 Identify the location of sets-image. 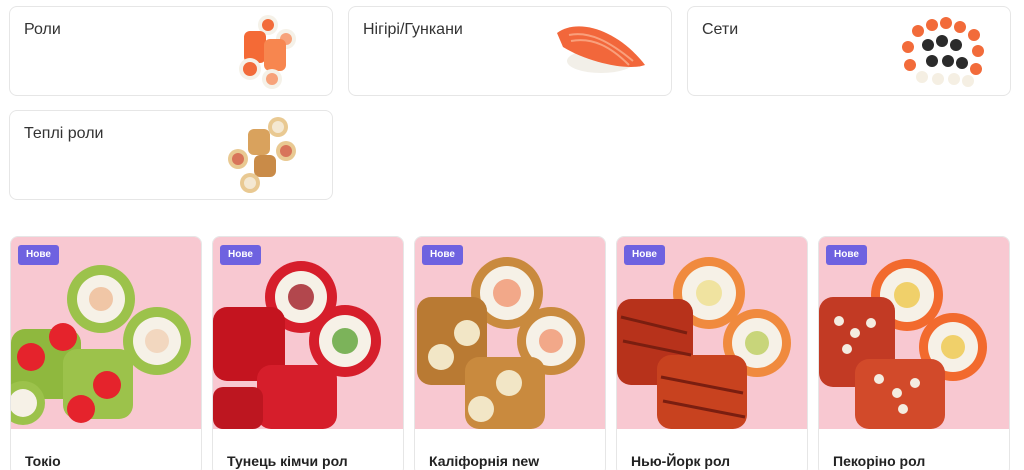
(943, 52).